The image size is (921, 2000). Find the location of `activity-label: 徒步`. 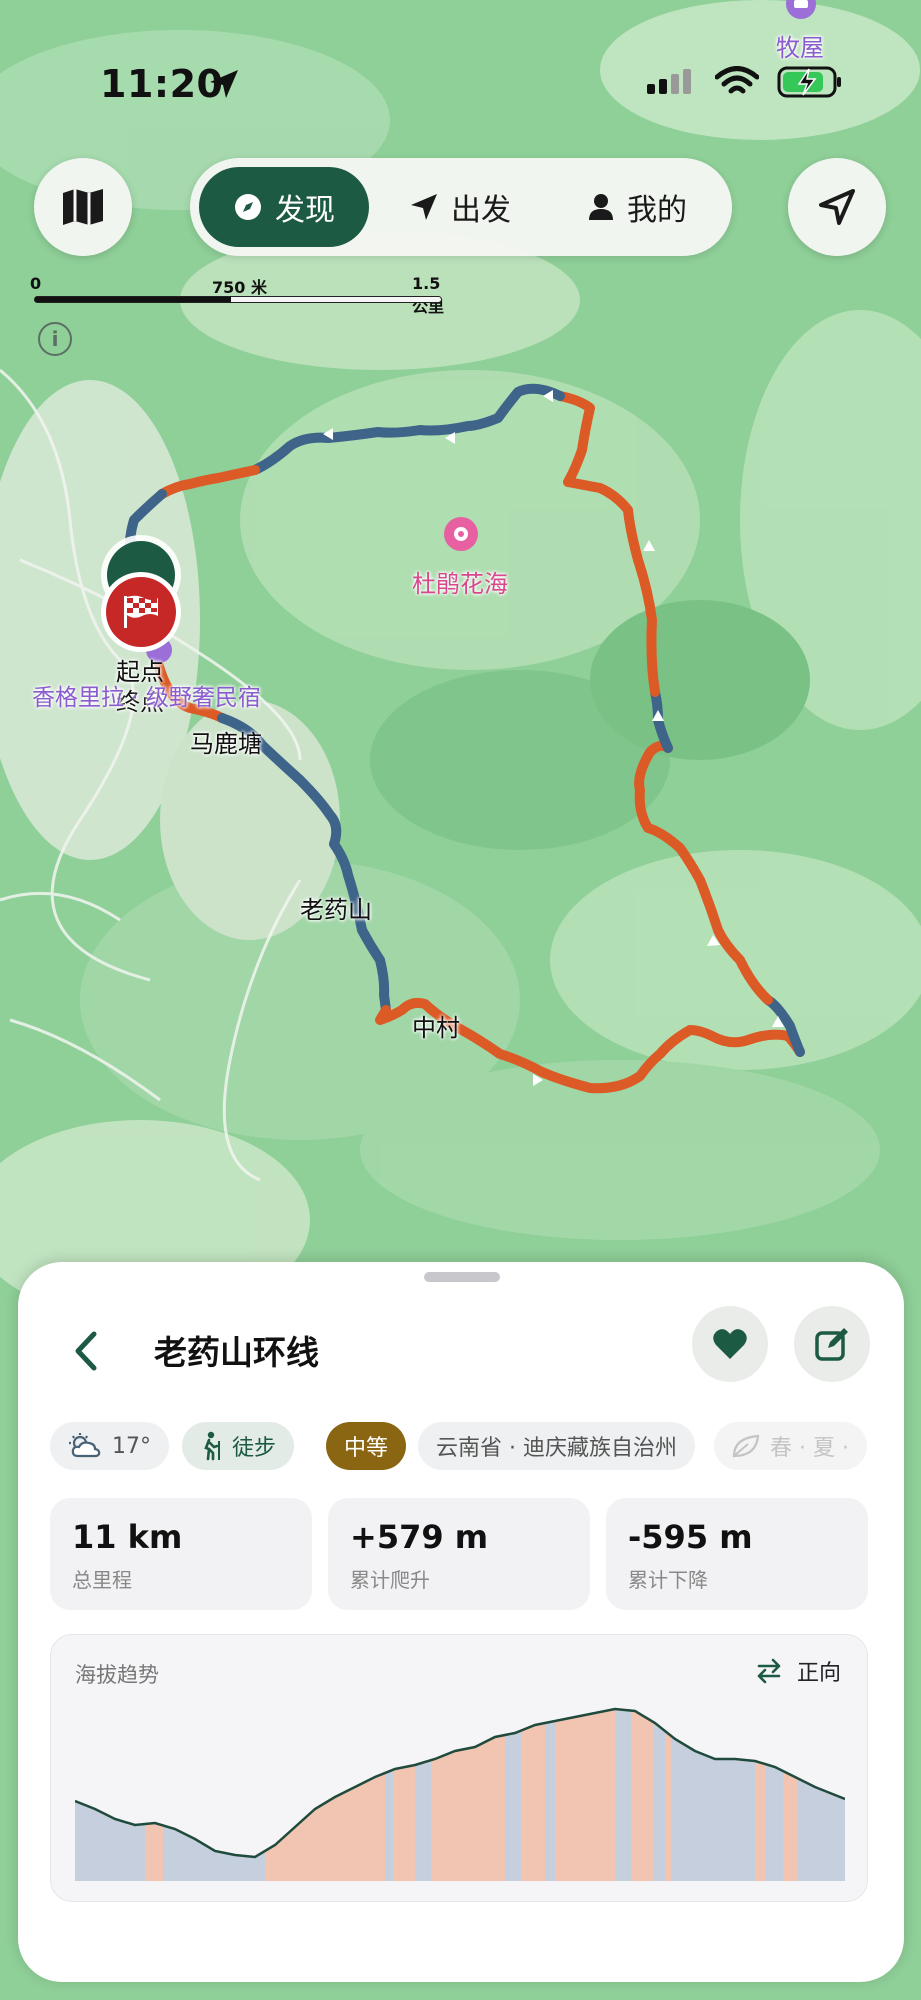

activity-label: 徒步 is located at coordinates (254, 1448).